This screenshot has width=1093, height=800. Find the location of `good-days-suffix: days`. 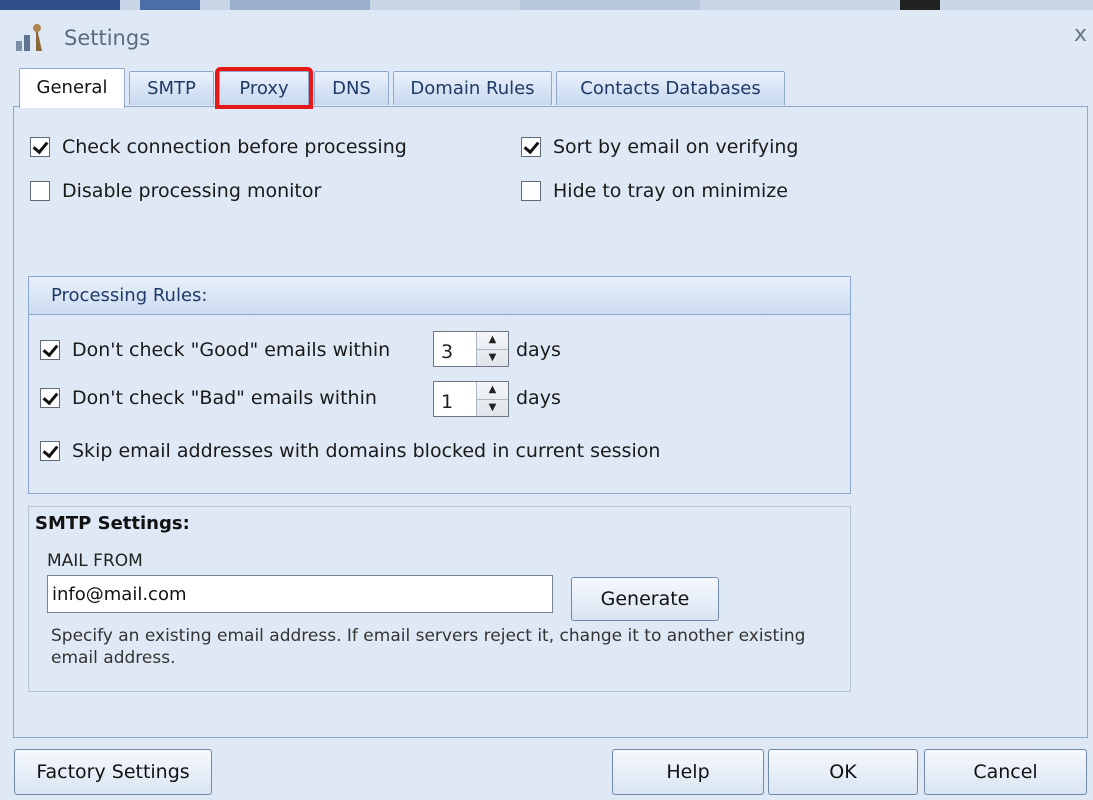

good-days-suffix: days is located at coordinates (538, 350).